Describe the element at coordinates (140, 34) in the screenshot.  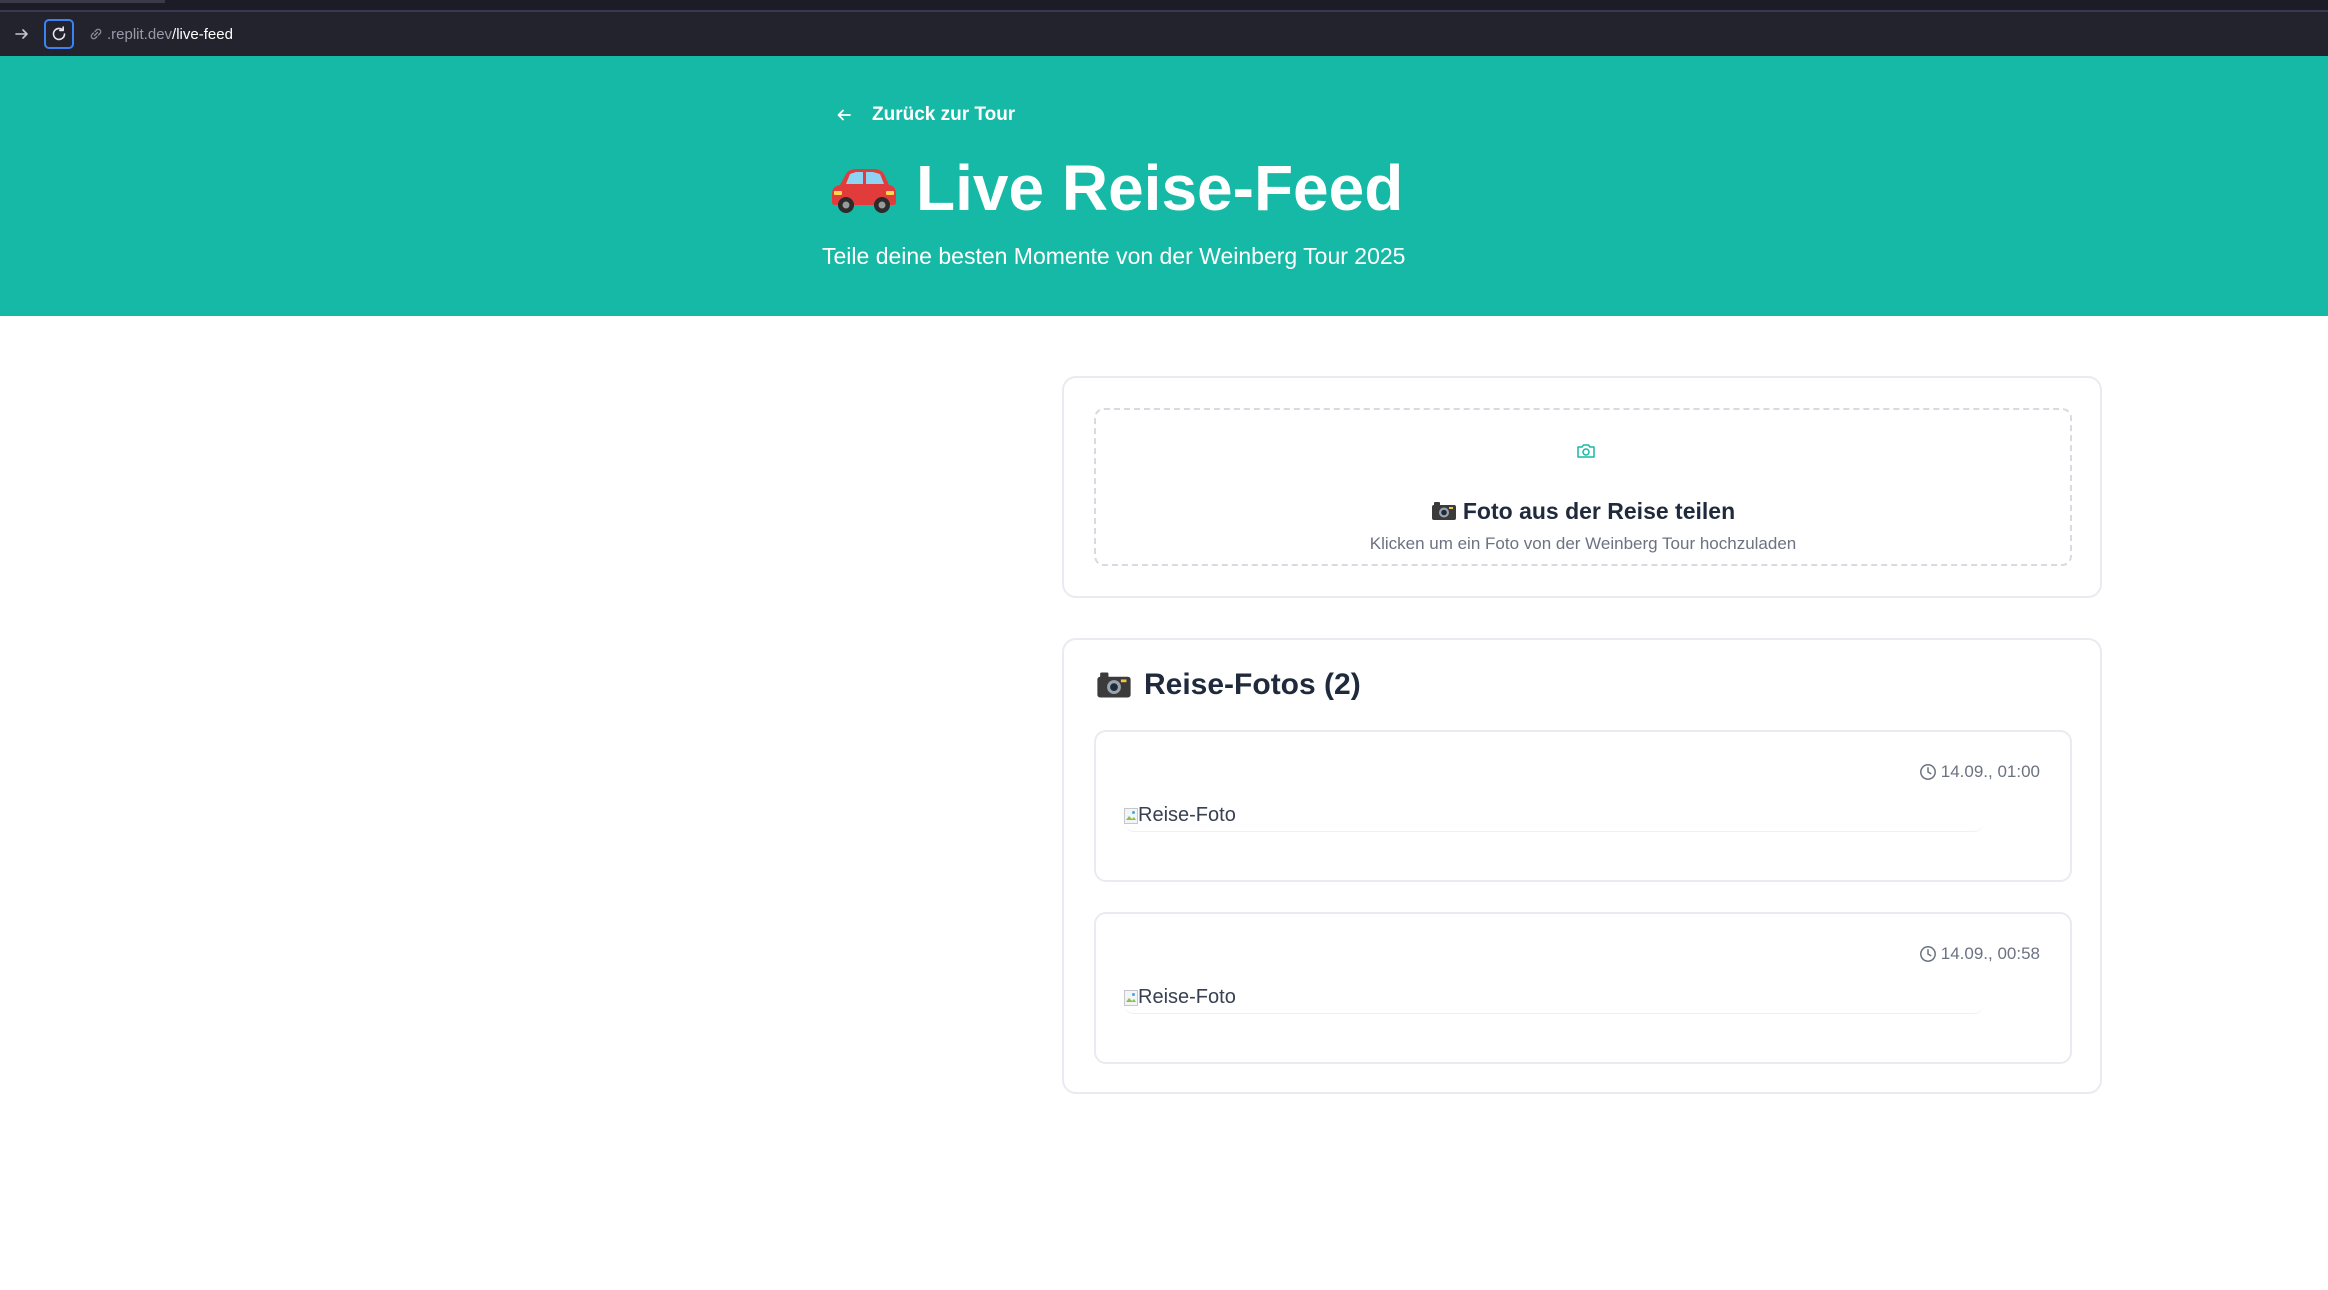
I see `url-domain: .replit.dev` at that location.